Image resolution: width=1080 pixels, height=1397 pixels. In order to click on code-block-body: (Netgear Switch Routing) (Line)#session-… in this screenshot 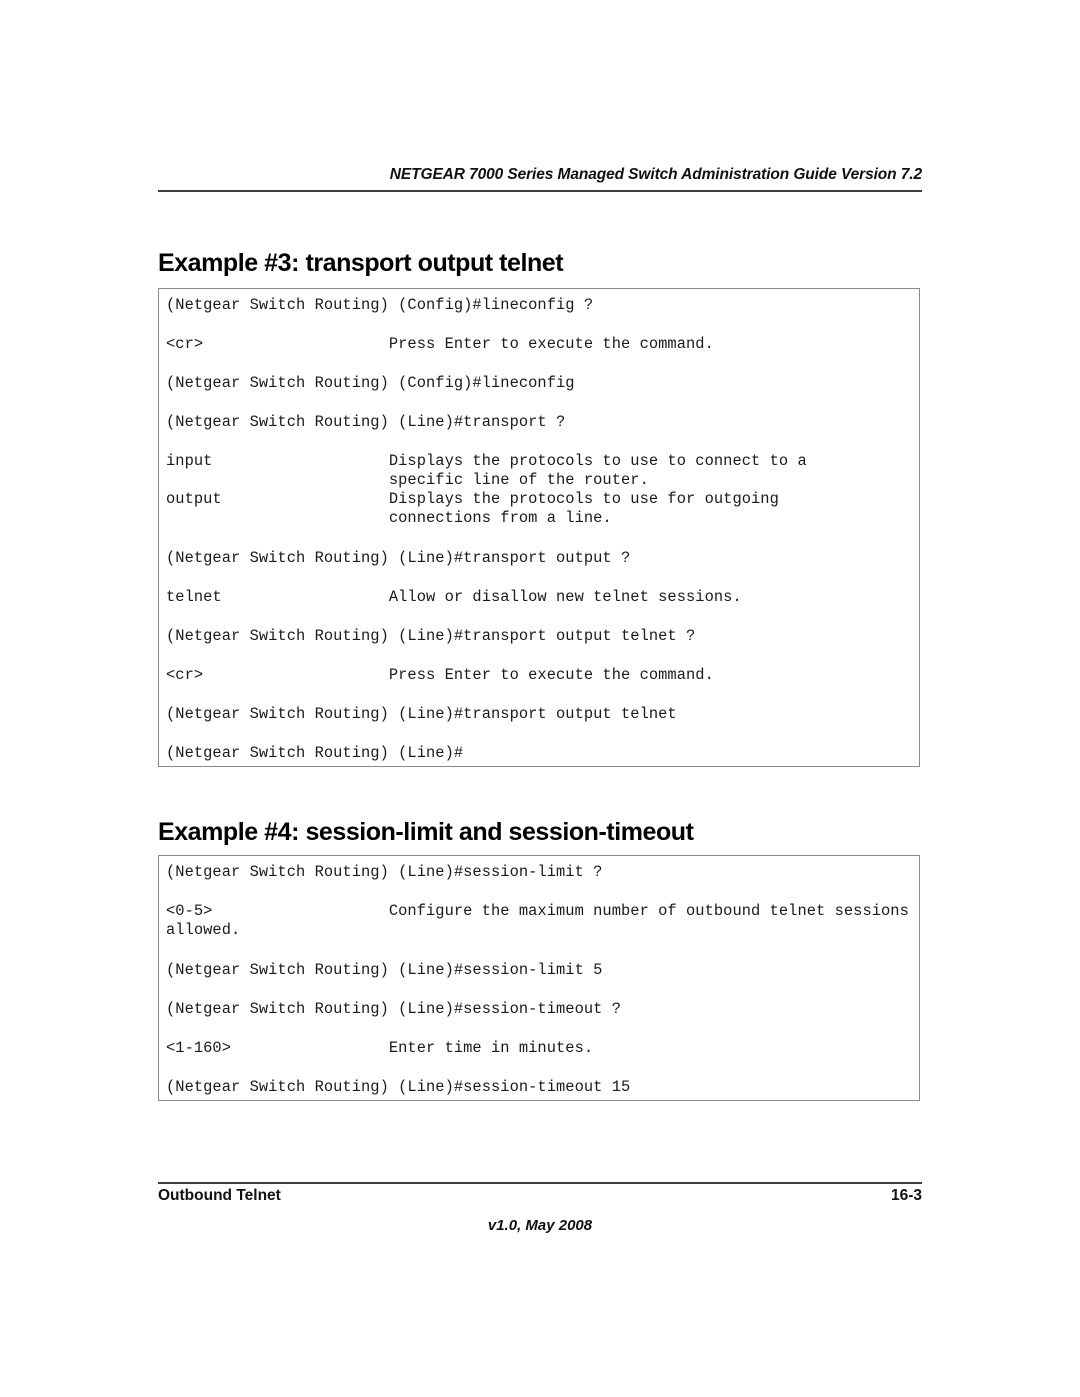, I will do `click(539, 978)`.